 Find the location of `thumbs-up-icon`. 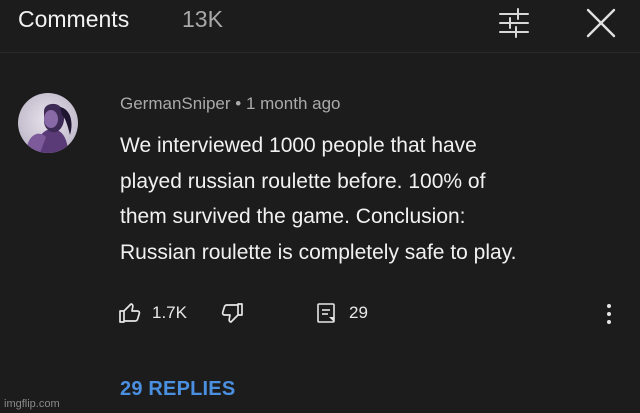

thumbs-up-icon is located at coordinates (130, 313).